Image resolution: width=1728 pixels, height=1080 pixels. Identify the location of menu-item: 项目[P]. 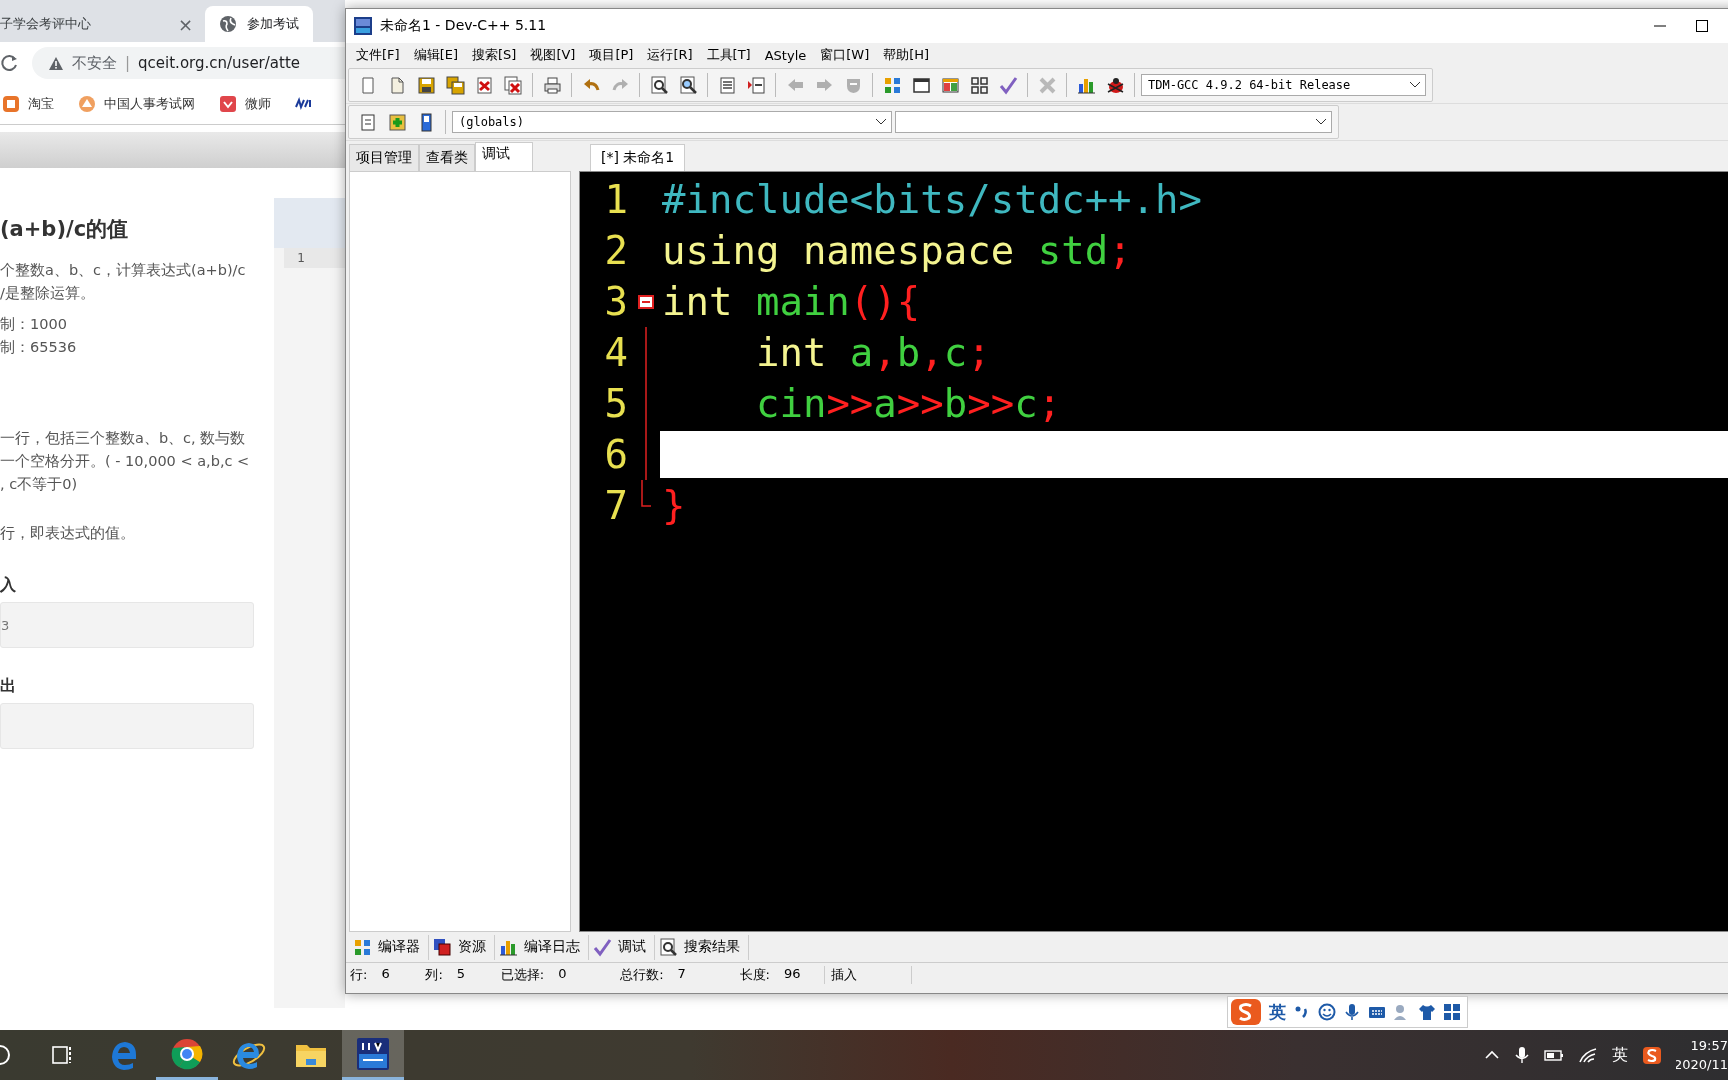
(611, 55).